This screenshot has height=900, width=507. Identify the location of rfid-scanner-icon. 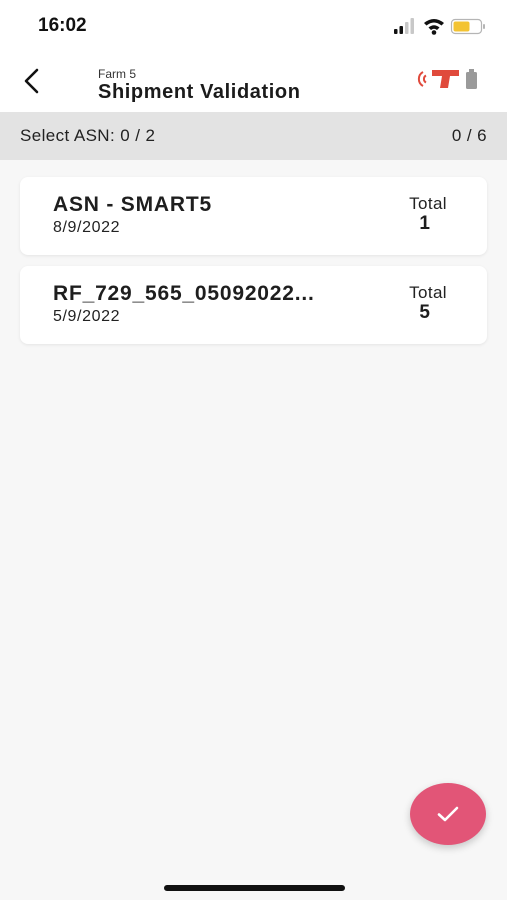
(438, 79).